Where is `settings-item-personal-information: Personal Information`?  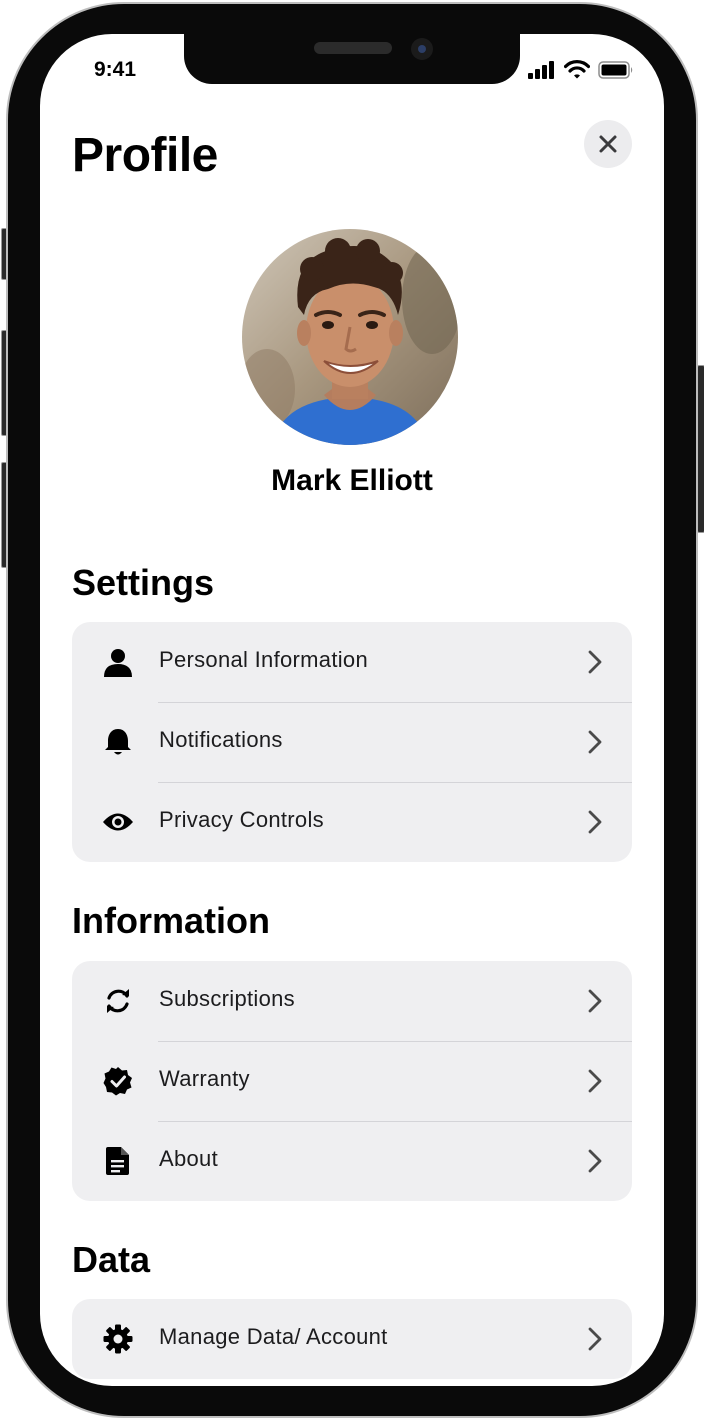
settings-item-personal-information: Personal Information is located at coordinates (352, 662).